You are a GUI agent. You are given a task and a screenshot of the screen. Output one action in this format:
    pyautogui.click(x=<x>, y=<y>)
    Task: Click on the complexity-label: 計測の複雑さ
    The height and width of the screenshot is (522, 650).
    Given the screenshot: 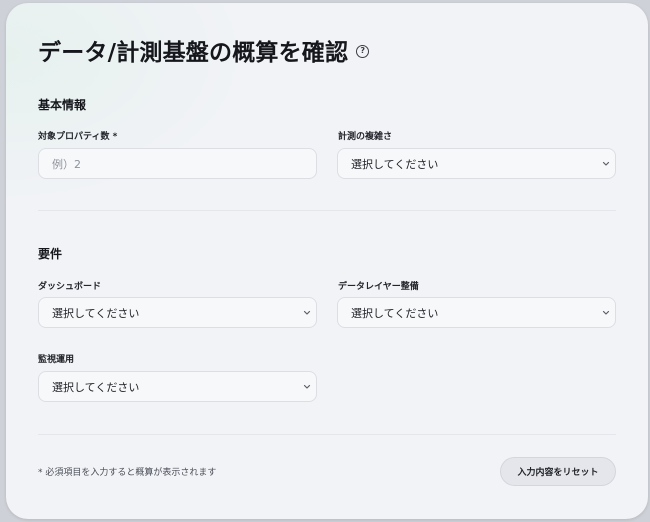 What is the action you would take?
    pyautogui.click(x=365, y=137)
    